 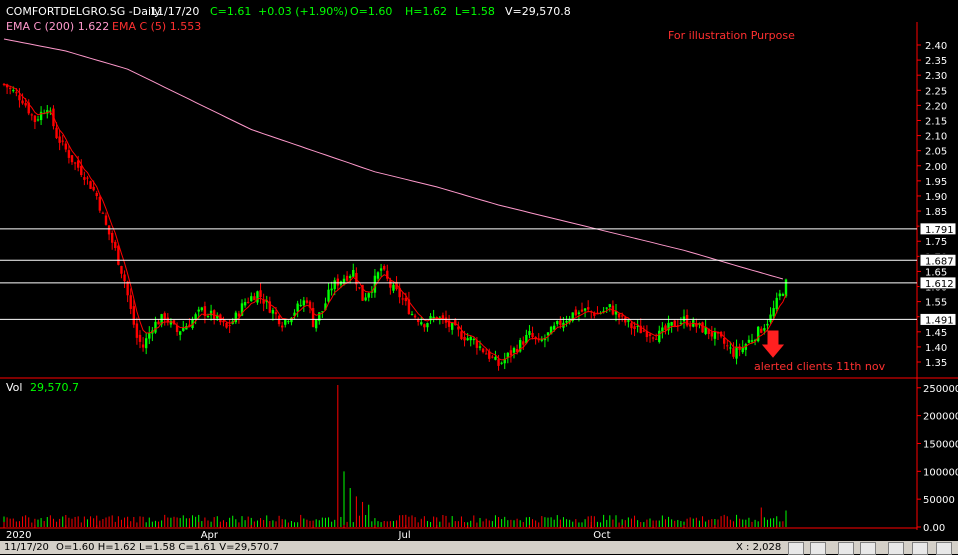 I want to click on volume-tick-label: 250000, so click(x=940, y=389).